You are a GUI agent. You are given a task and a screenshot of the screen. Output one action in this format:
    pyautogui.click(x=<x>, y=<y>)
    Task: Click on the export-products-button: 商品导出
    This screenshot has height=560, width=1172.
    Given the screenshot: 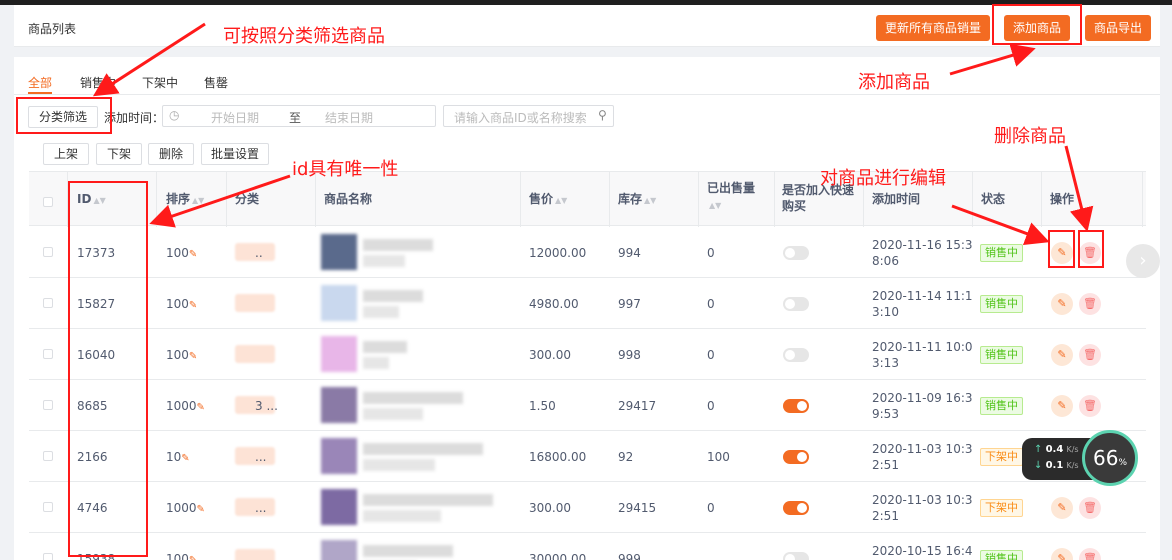 What is the action you would take?
    pyautogui.click(x=1118, y=28)
    